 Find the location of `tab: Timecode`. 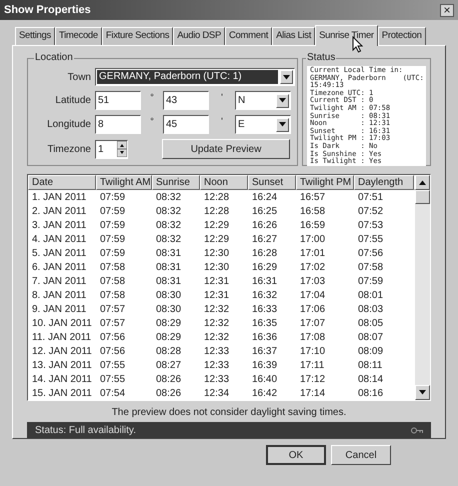

tab: Timecode is located at coordinates (78, 36).